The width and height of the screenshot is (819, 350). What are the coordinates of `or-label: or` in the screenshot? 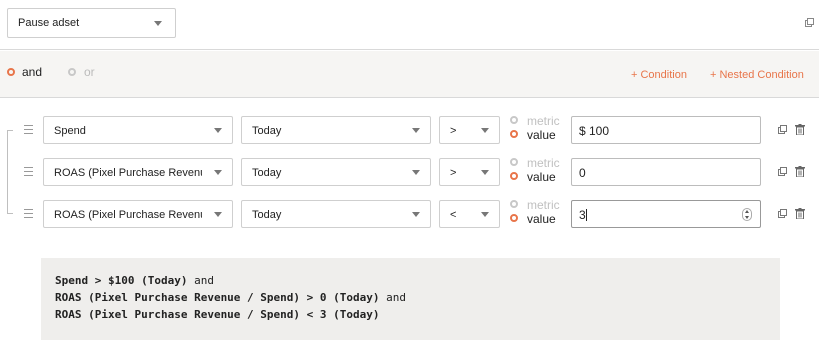 It's located at (89, 72).